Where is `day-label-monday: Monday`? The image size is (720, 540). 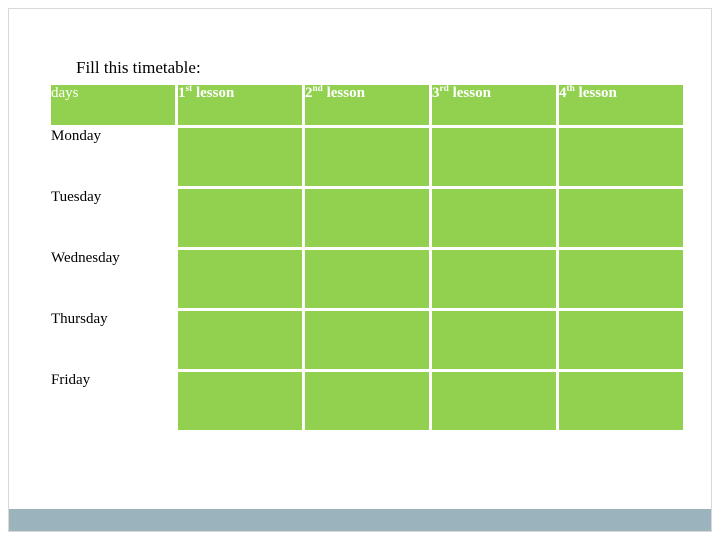
day-label-monday: Monday is located at coordinates (113, 157).